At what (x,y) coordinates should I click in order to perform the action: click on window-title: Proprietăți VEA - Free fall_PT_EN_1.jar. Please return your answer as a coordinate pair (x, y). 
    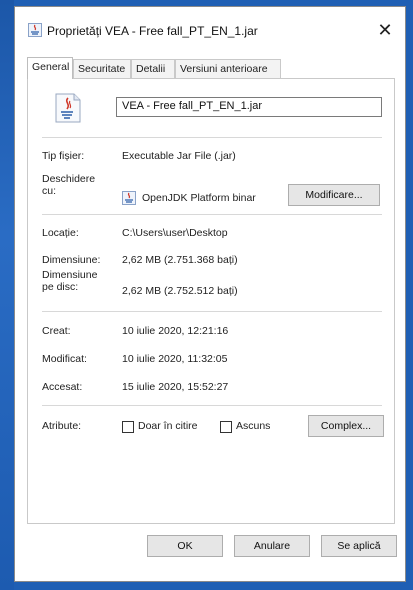
    Looking at the image, I should click on (152, 31).